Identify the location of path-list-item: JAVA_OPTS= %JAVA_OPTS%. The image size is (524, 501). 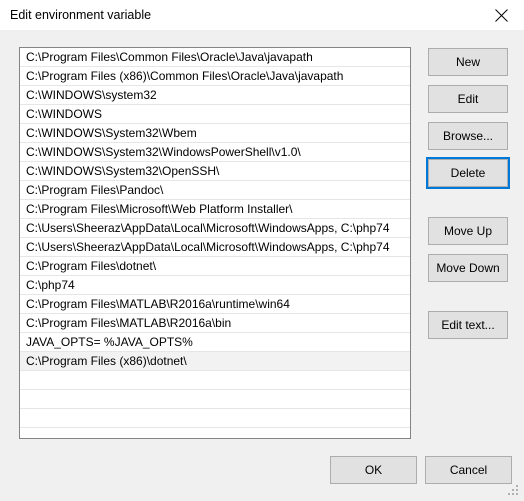
(215, 342).